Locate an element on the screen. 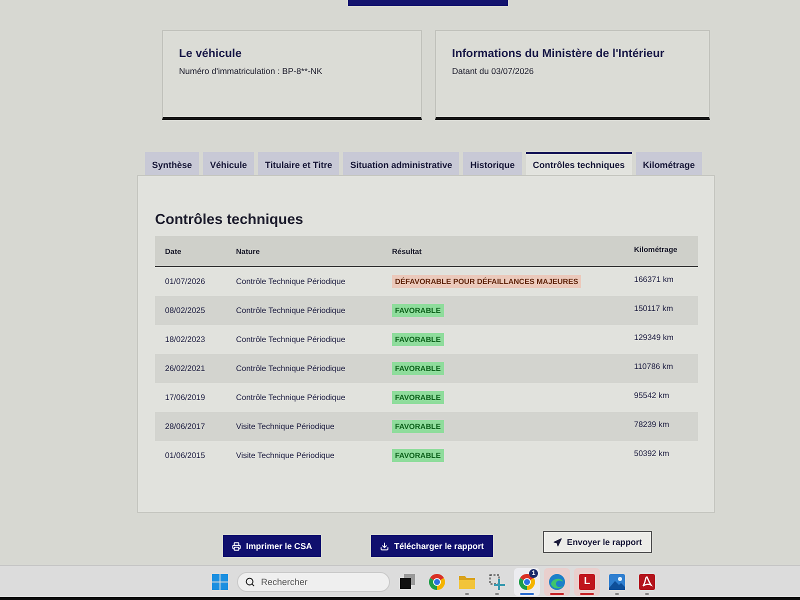  dashed-square-icon is located at coordinates (497, 582).